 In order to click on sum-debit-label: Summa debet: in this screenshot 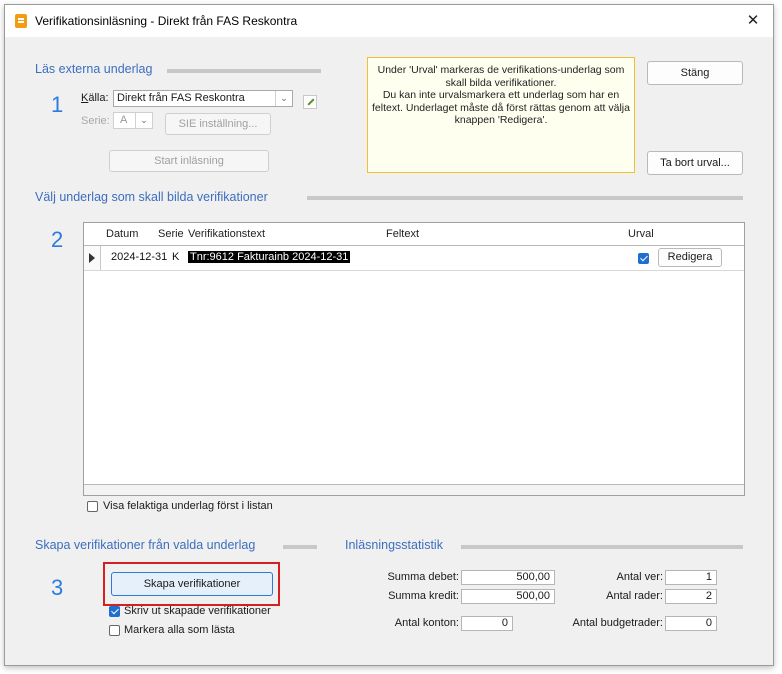, I will do `click(423, 577)`.